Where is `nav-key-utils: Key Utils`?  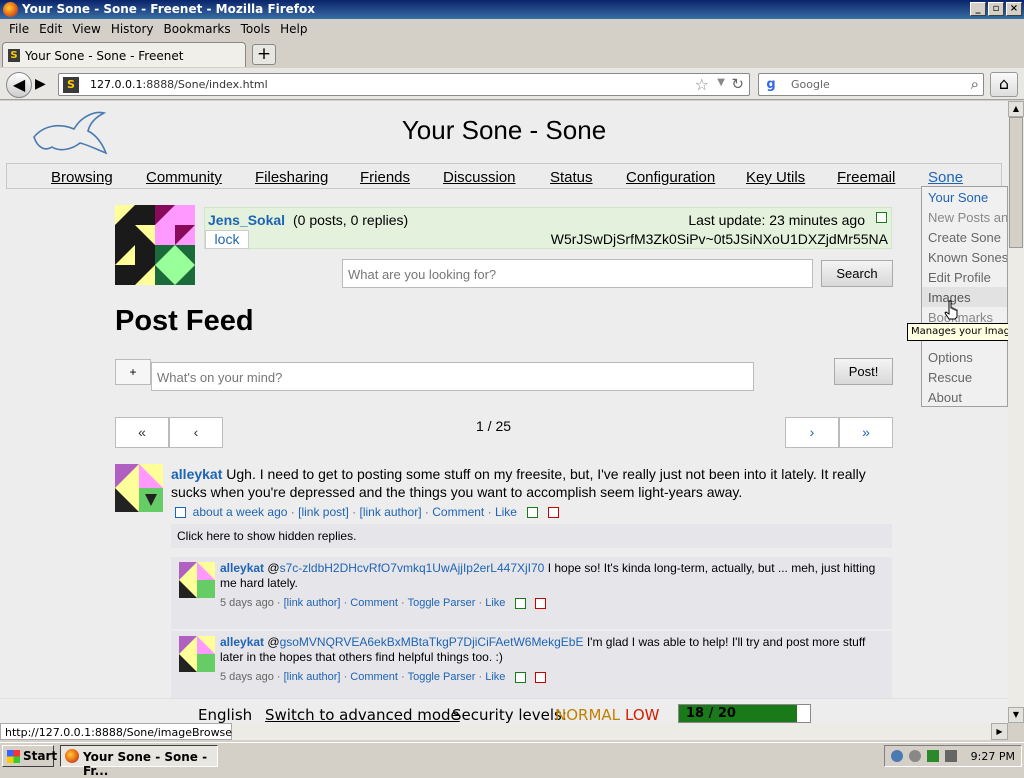 nav-key-utils: Key Utils is located at coordinates (775, 177).